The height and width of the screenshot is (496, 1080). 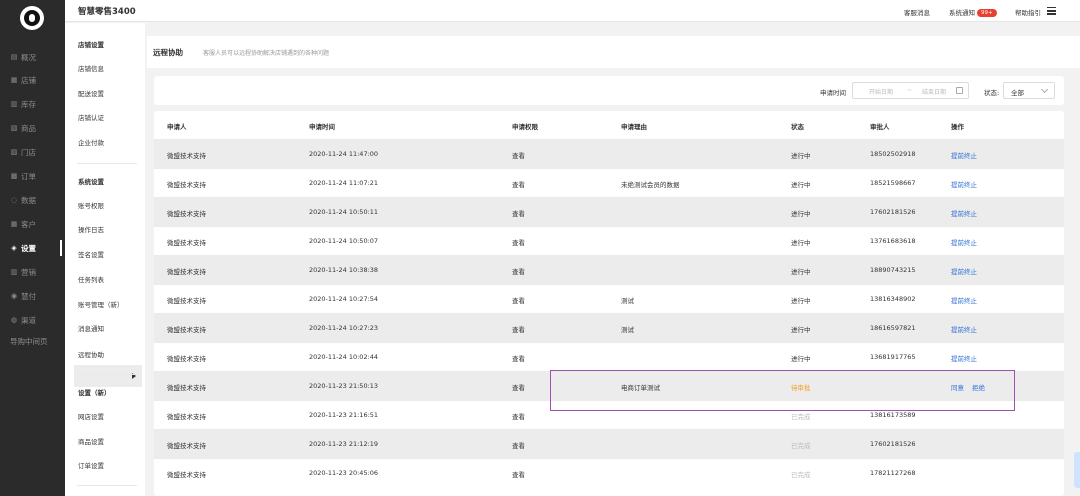 I want to click on subnav-item-1-5: 账号管理（新）, so click(x=101, y=305).